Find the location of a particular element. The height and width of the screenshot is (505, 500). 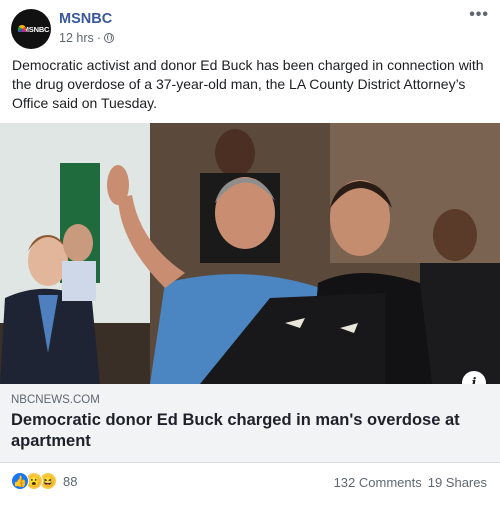

page-name-link: MSNBC is located at coordinates (85, 19).